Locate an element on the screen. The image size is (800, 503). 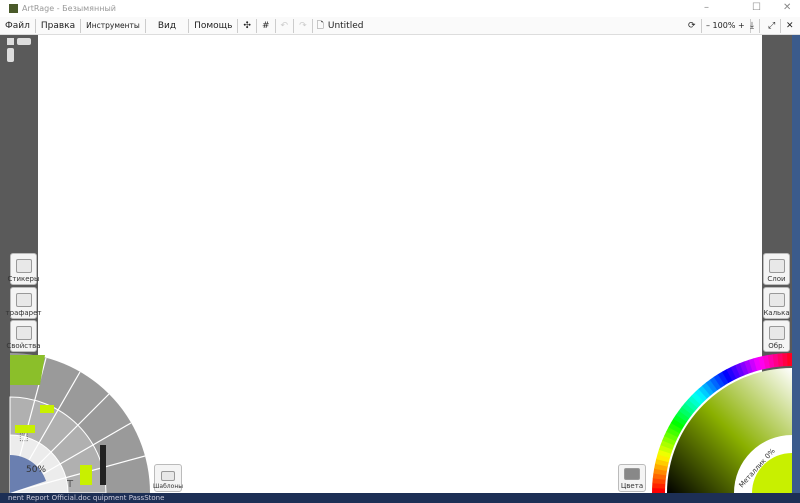
layers-button: Слои is located at coordinates (776, 269).